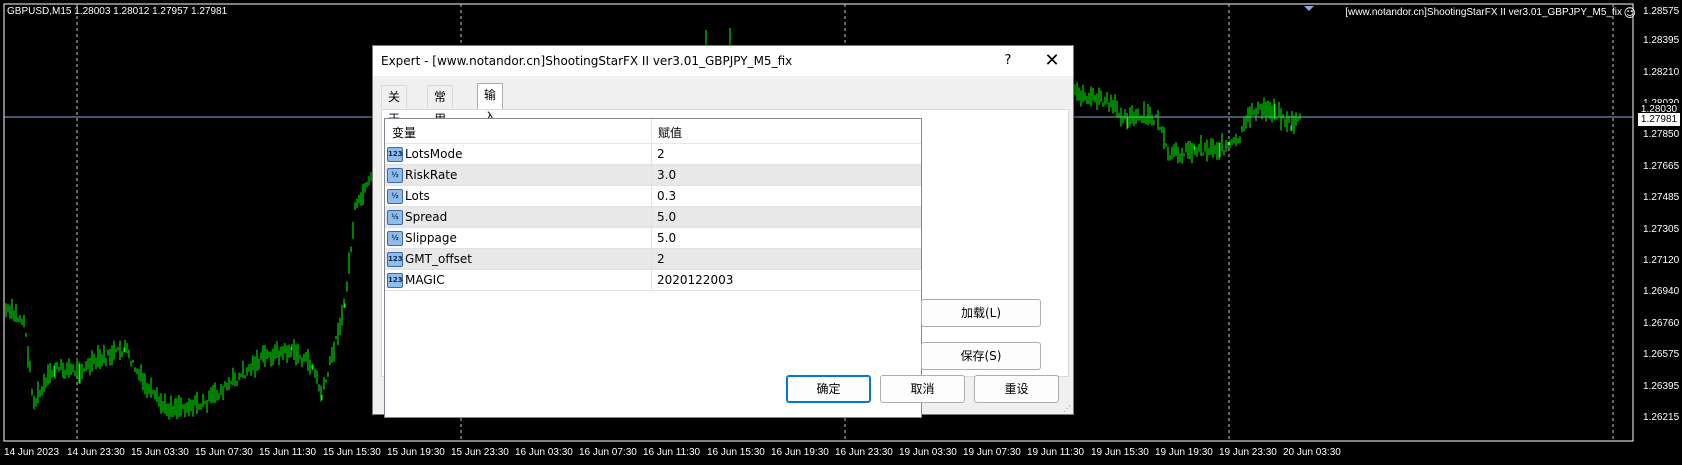 This screenshot has height=465, width=1682. Describe the element at coordinates (608, 452) in the screenshot. I see `time-tick-label: 16 Jun 07:30` at that location.